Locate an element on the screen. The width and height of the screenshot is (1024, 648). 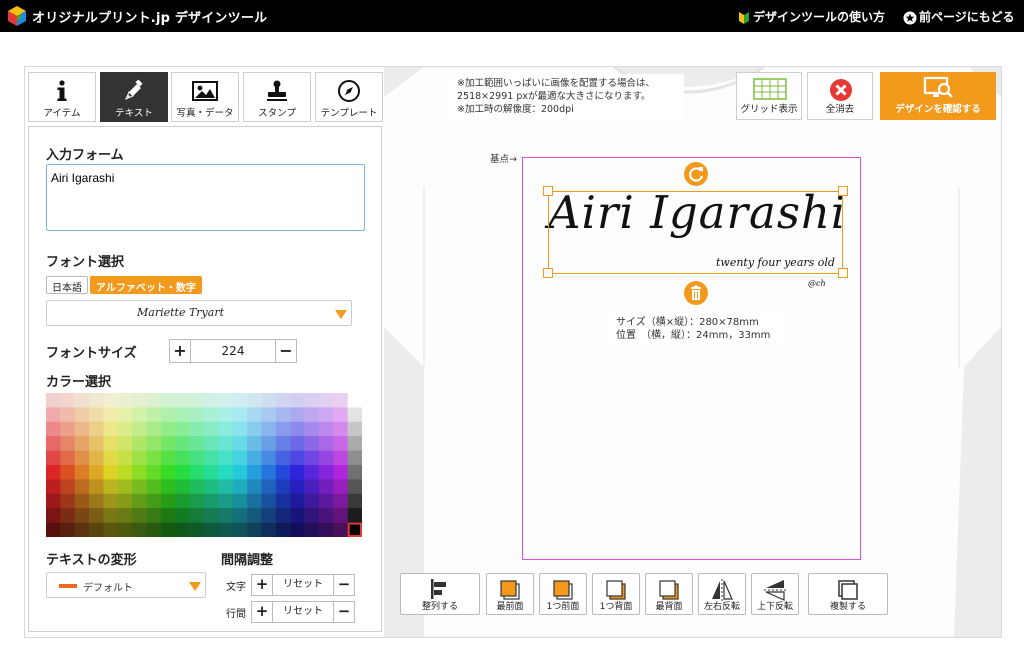
font-size-value: 224 is located at coordinates (233, 351).